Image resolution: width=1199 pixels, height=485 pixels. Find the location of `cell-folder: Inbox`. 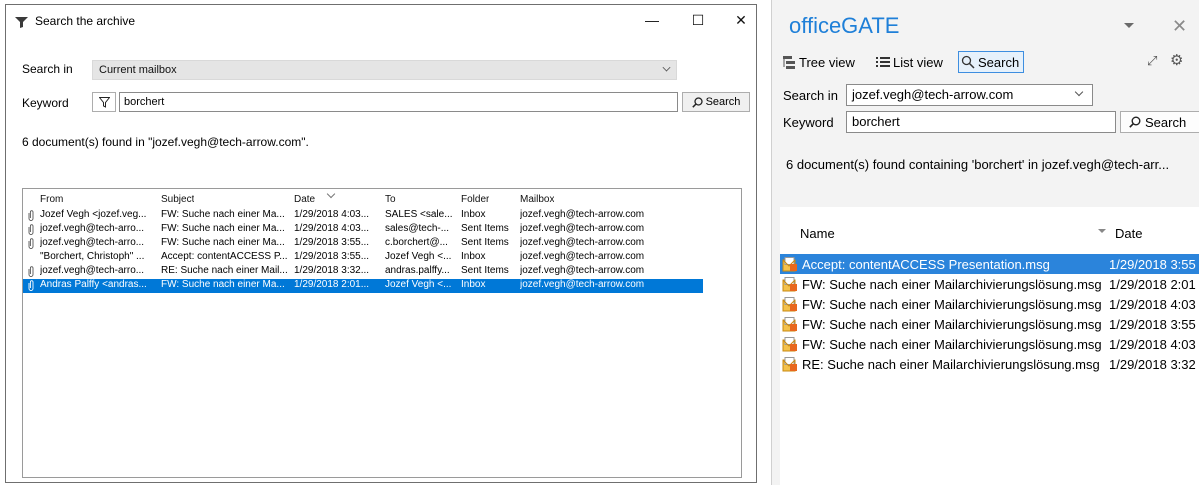

cell-folder: Inbox is located at coordinates (473, 284).